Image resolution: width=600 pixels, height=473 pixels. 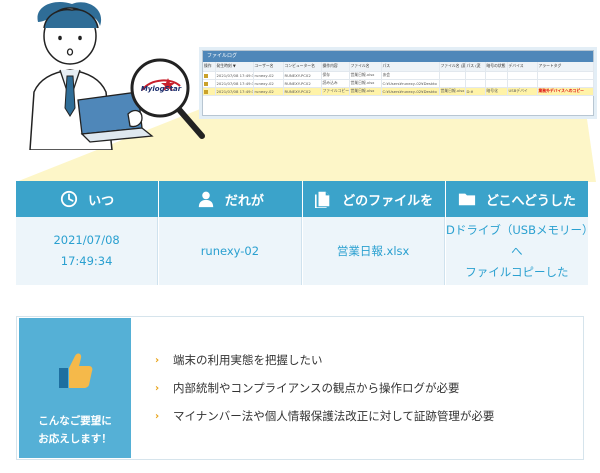 I want to click on info-value-line: runexy-02, so click(x=230, y=250).